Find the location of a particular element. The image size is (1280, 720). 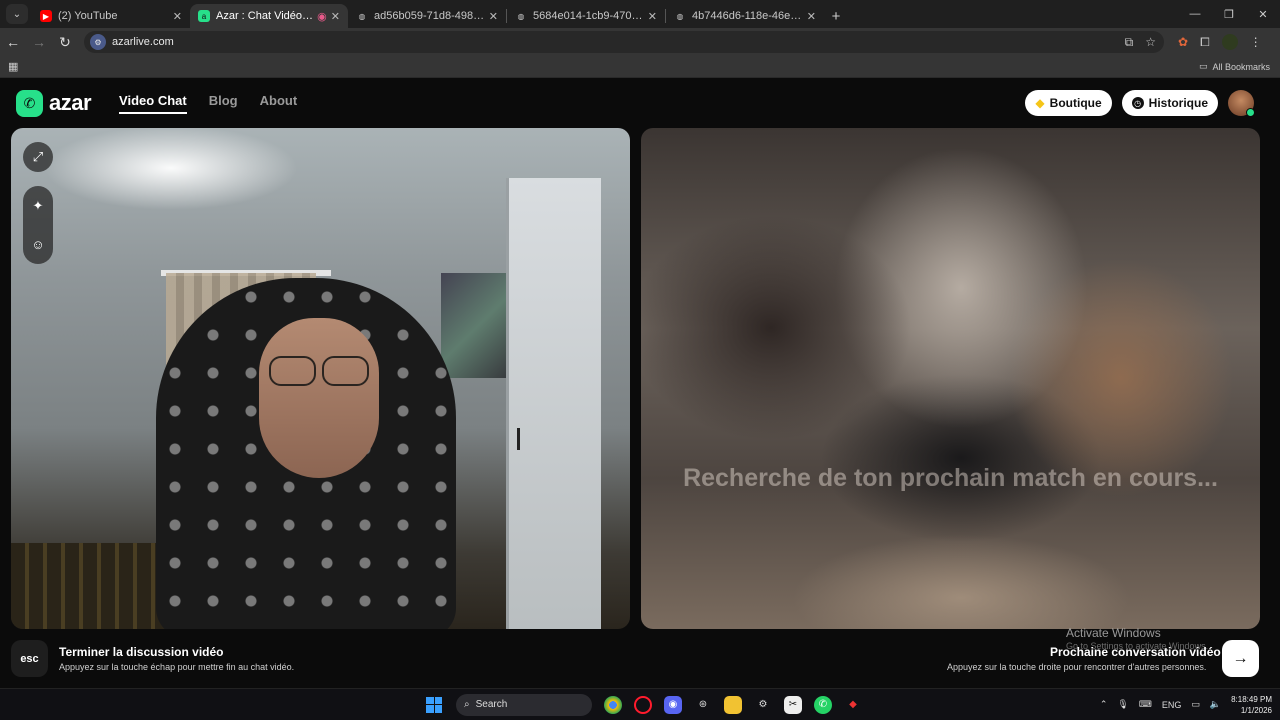

taskbar-apps: ◉ ⊛ ⚙ ✂ ✆ ◆ is located at coordinates (733, 704).